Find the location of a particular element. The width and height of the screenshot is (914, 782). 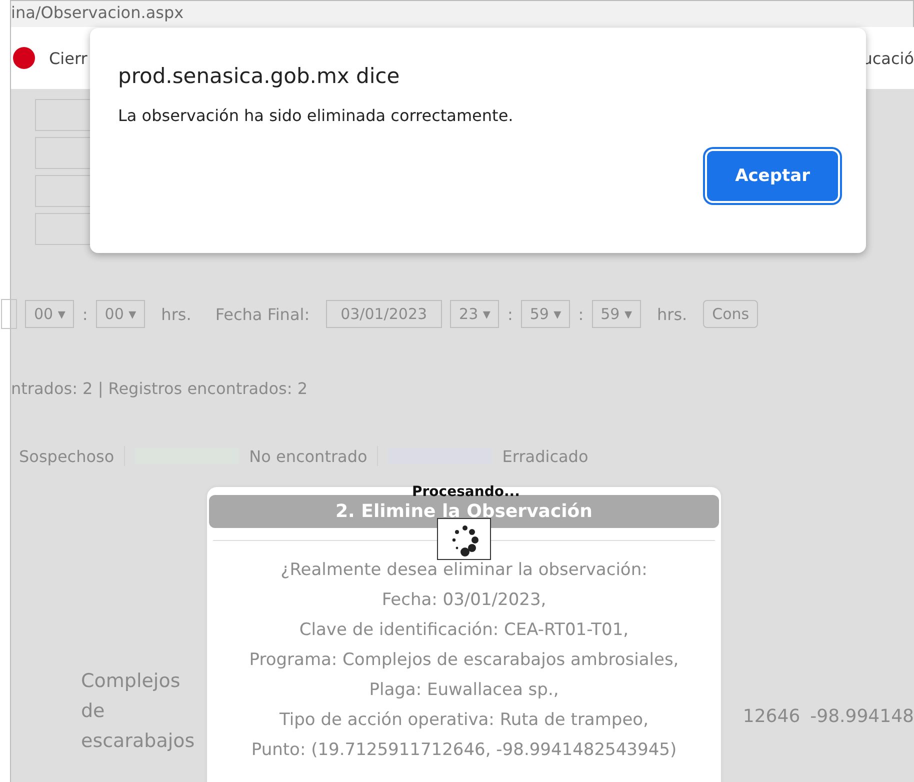

input-field is located at coordinates (9, 314).